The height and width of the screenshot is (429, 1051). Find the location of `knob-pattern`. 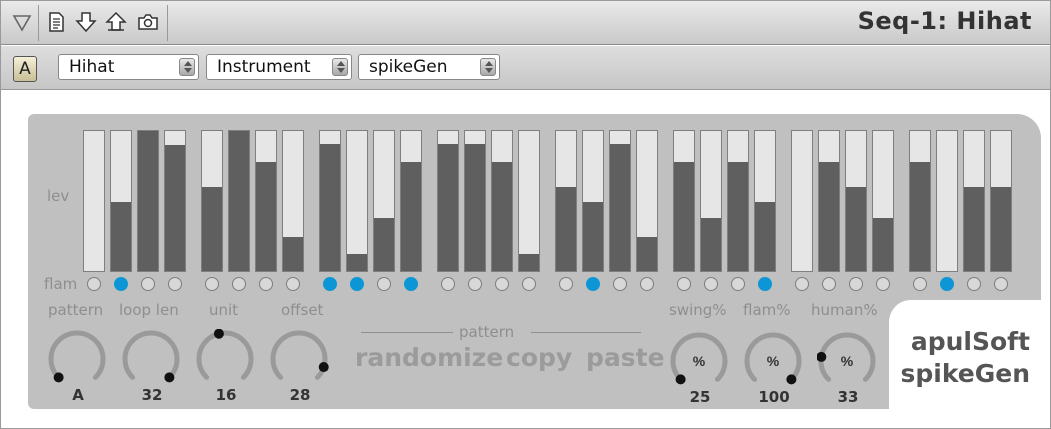

knob-pattern is located at coordinates (77, 359).